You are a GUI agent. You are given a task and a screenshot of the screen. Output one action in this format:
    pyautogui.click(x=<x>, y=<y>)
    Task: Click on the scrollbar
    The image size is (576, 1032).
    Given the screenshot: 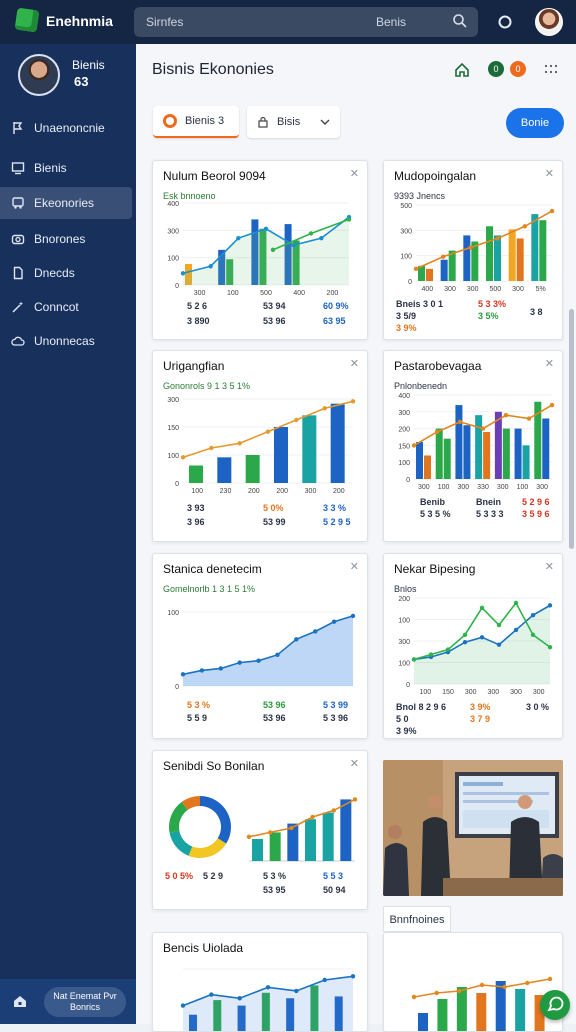 What is the action you would take?
    pyautogui.click(x=571, y=590)
    